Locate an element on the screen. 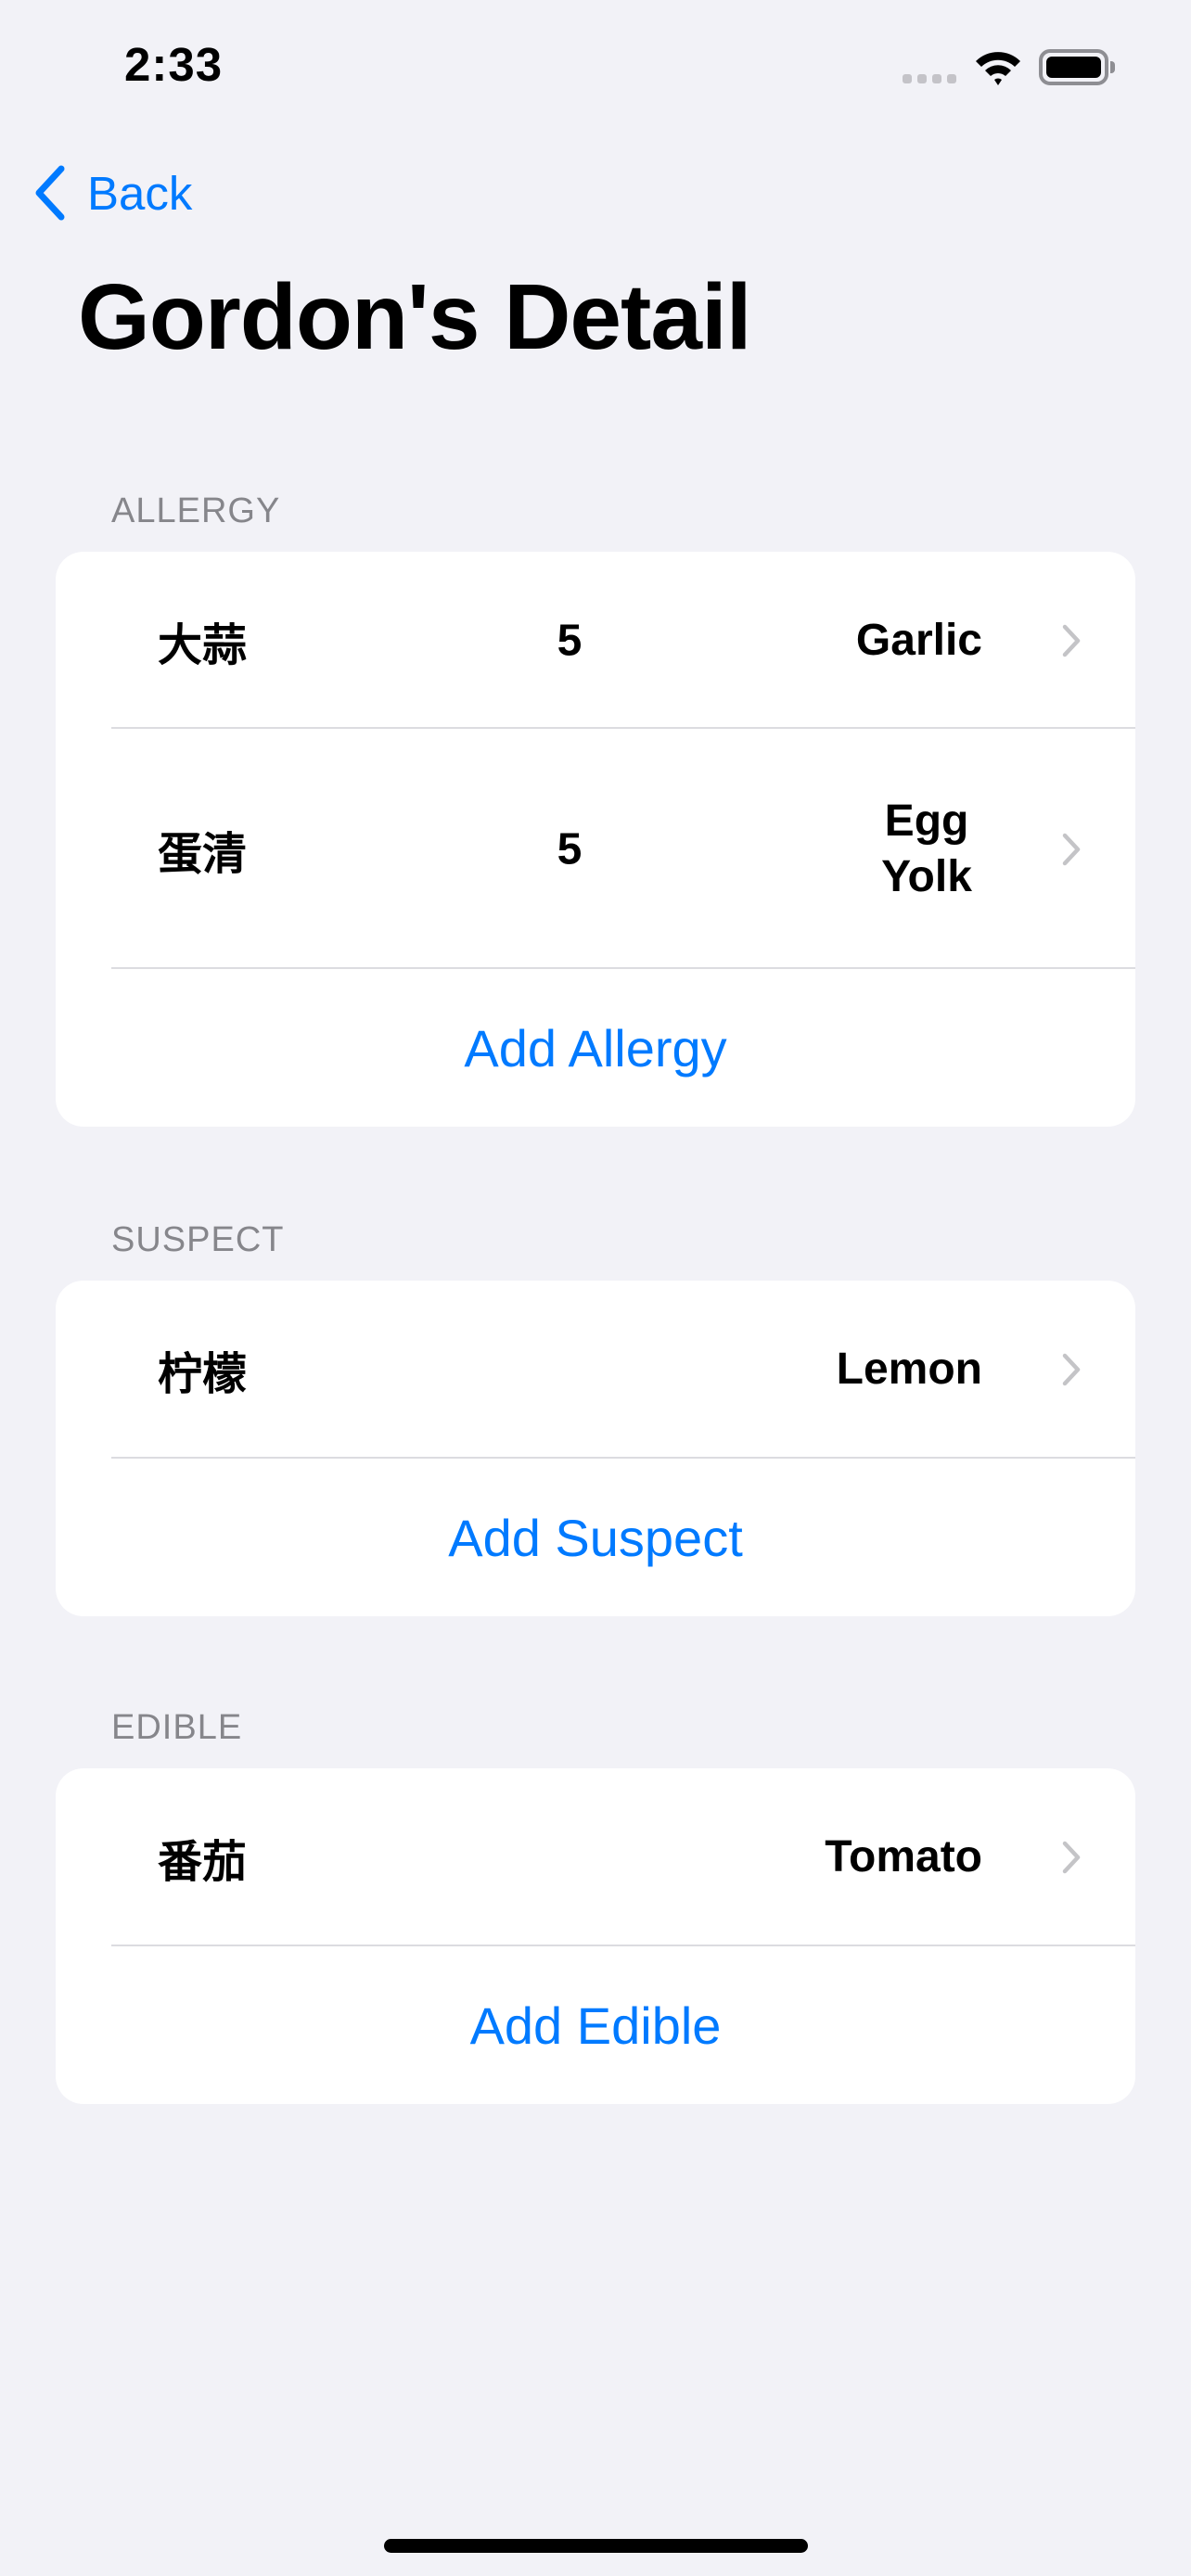 Image resolution: width=1191 pixels, height=2576 pixels. chinese-name: 柠檬 is located at coordinates (203, 1374).